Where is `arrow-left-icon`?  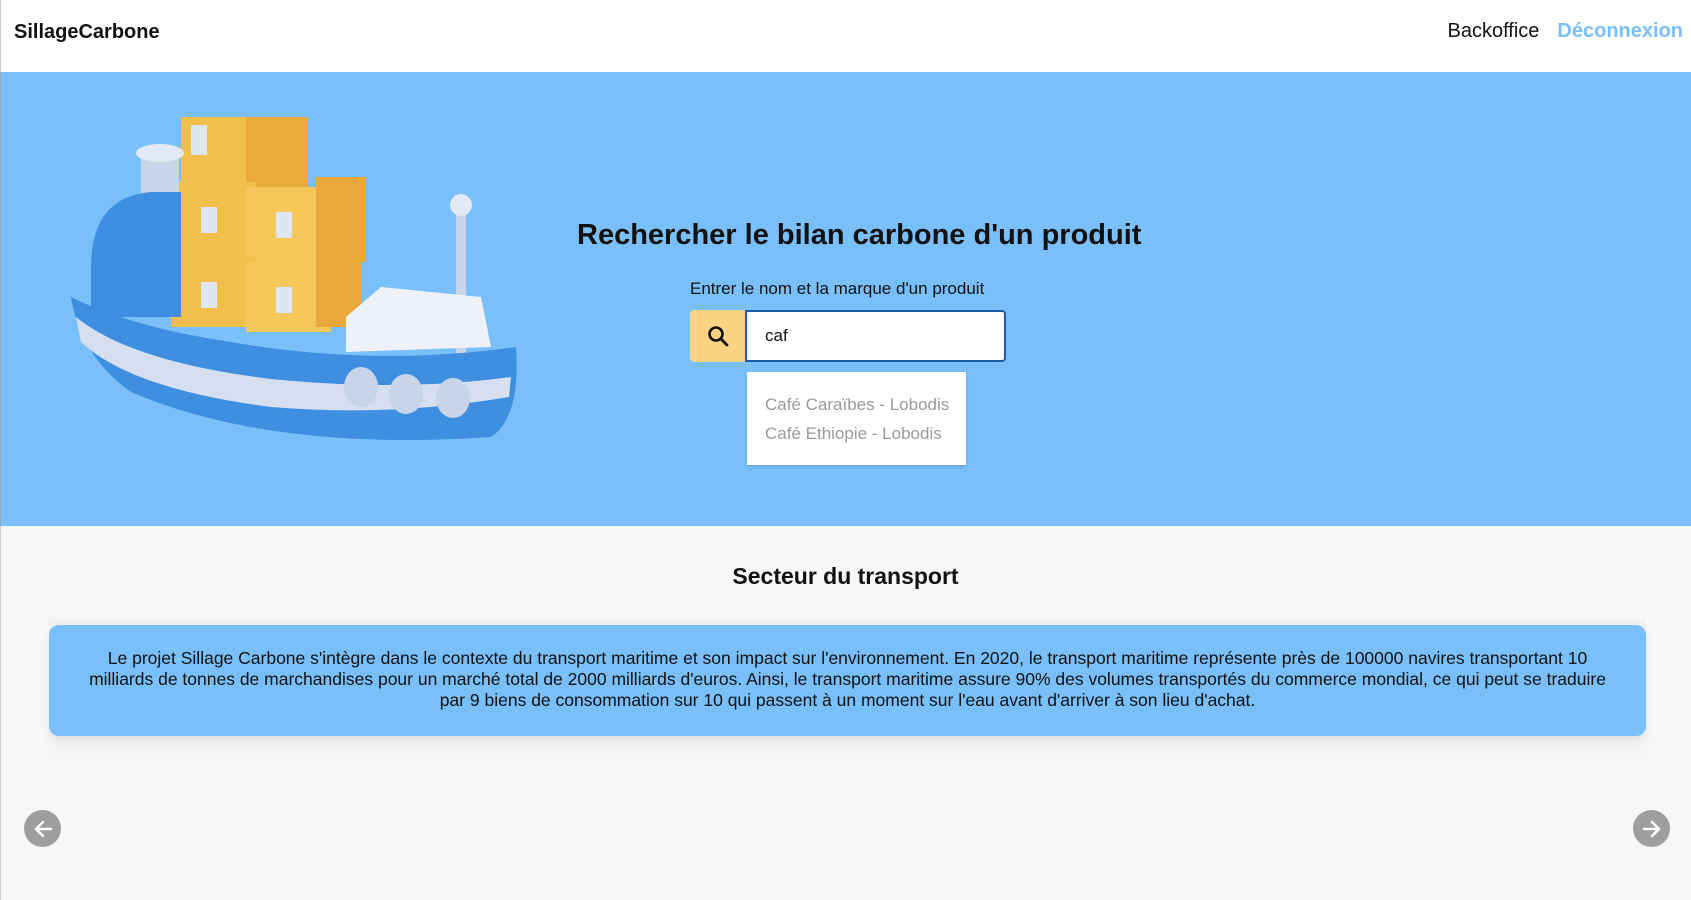 arrow-left-icon is located at coordinates (43, 828).